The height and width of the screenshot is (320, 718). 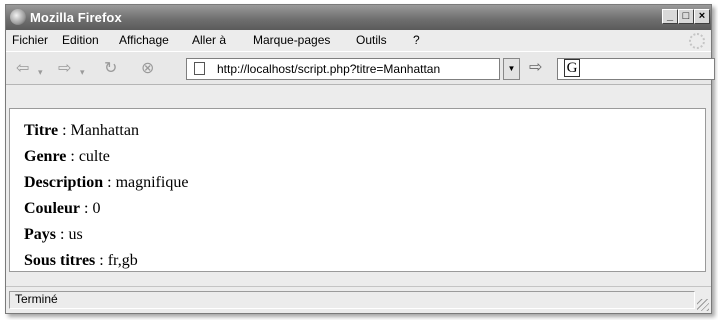 I want to click on menu-aller-a: Aller à, so click(x=209, y=40).